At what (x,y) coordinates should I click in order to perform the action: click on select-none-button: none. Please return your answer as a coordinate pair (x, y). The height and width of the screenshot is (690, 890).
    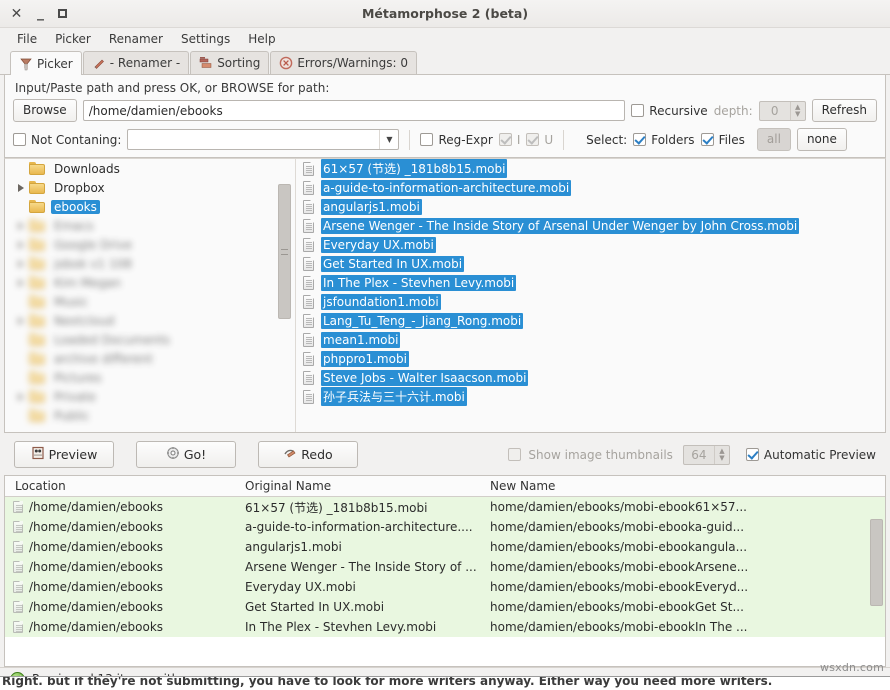
    Looking at the image, I should click on (821, 139).